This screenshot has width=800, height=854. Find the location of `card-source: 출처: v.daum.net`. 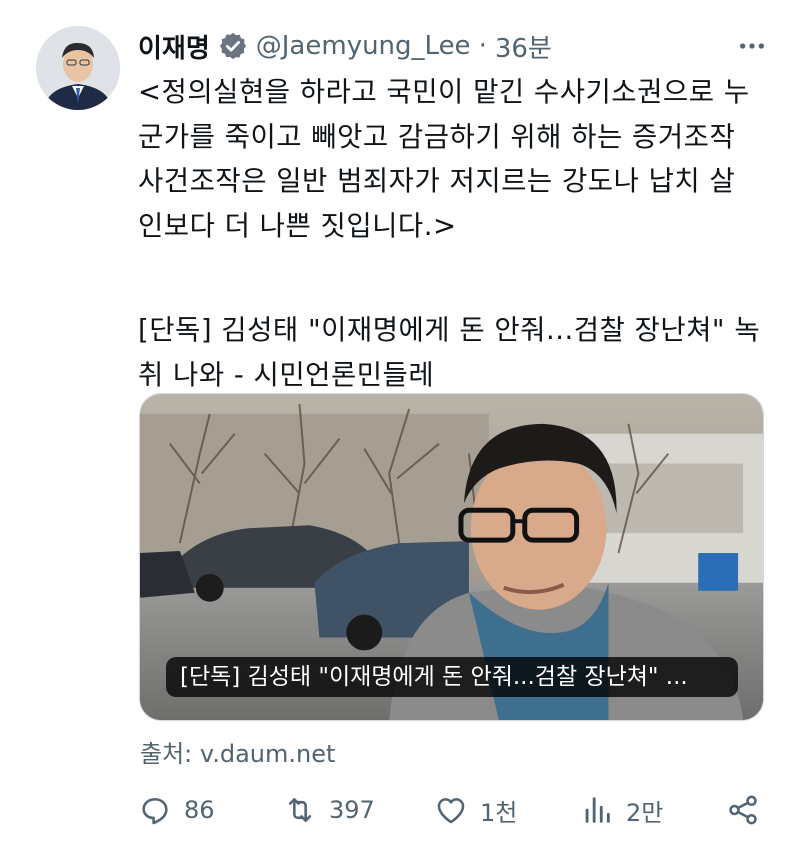

card-source: 출처: v.daum.net is located at coordinates (237, 751).